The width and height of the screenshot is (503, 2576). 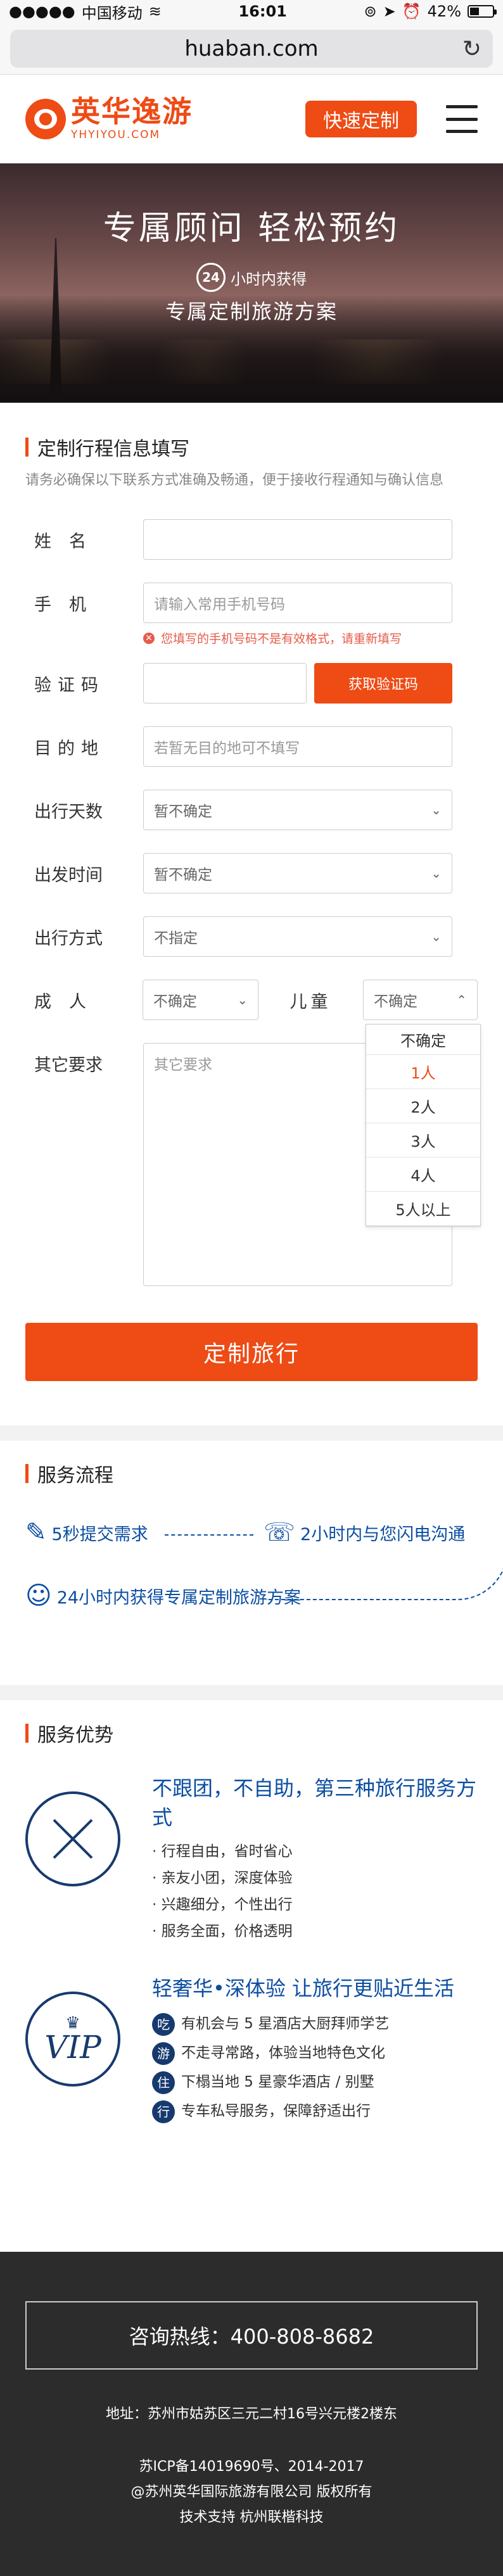 What do you see at coordinates (411, 11) in the screenshot?
I see `alarm-icon: ⏰` at bounding box center [411, 11].